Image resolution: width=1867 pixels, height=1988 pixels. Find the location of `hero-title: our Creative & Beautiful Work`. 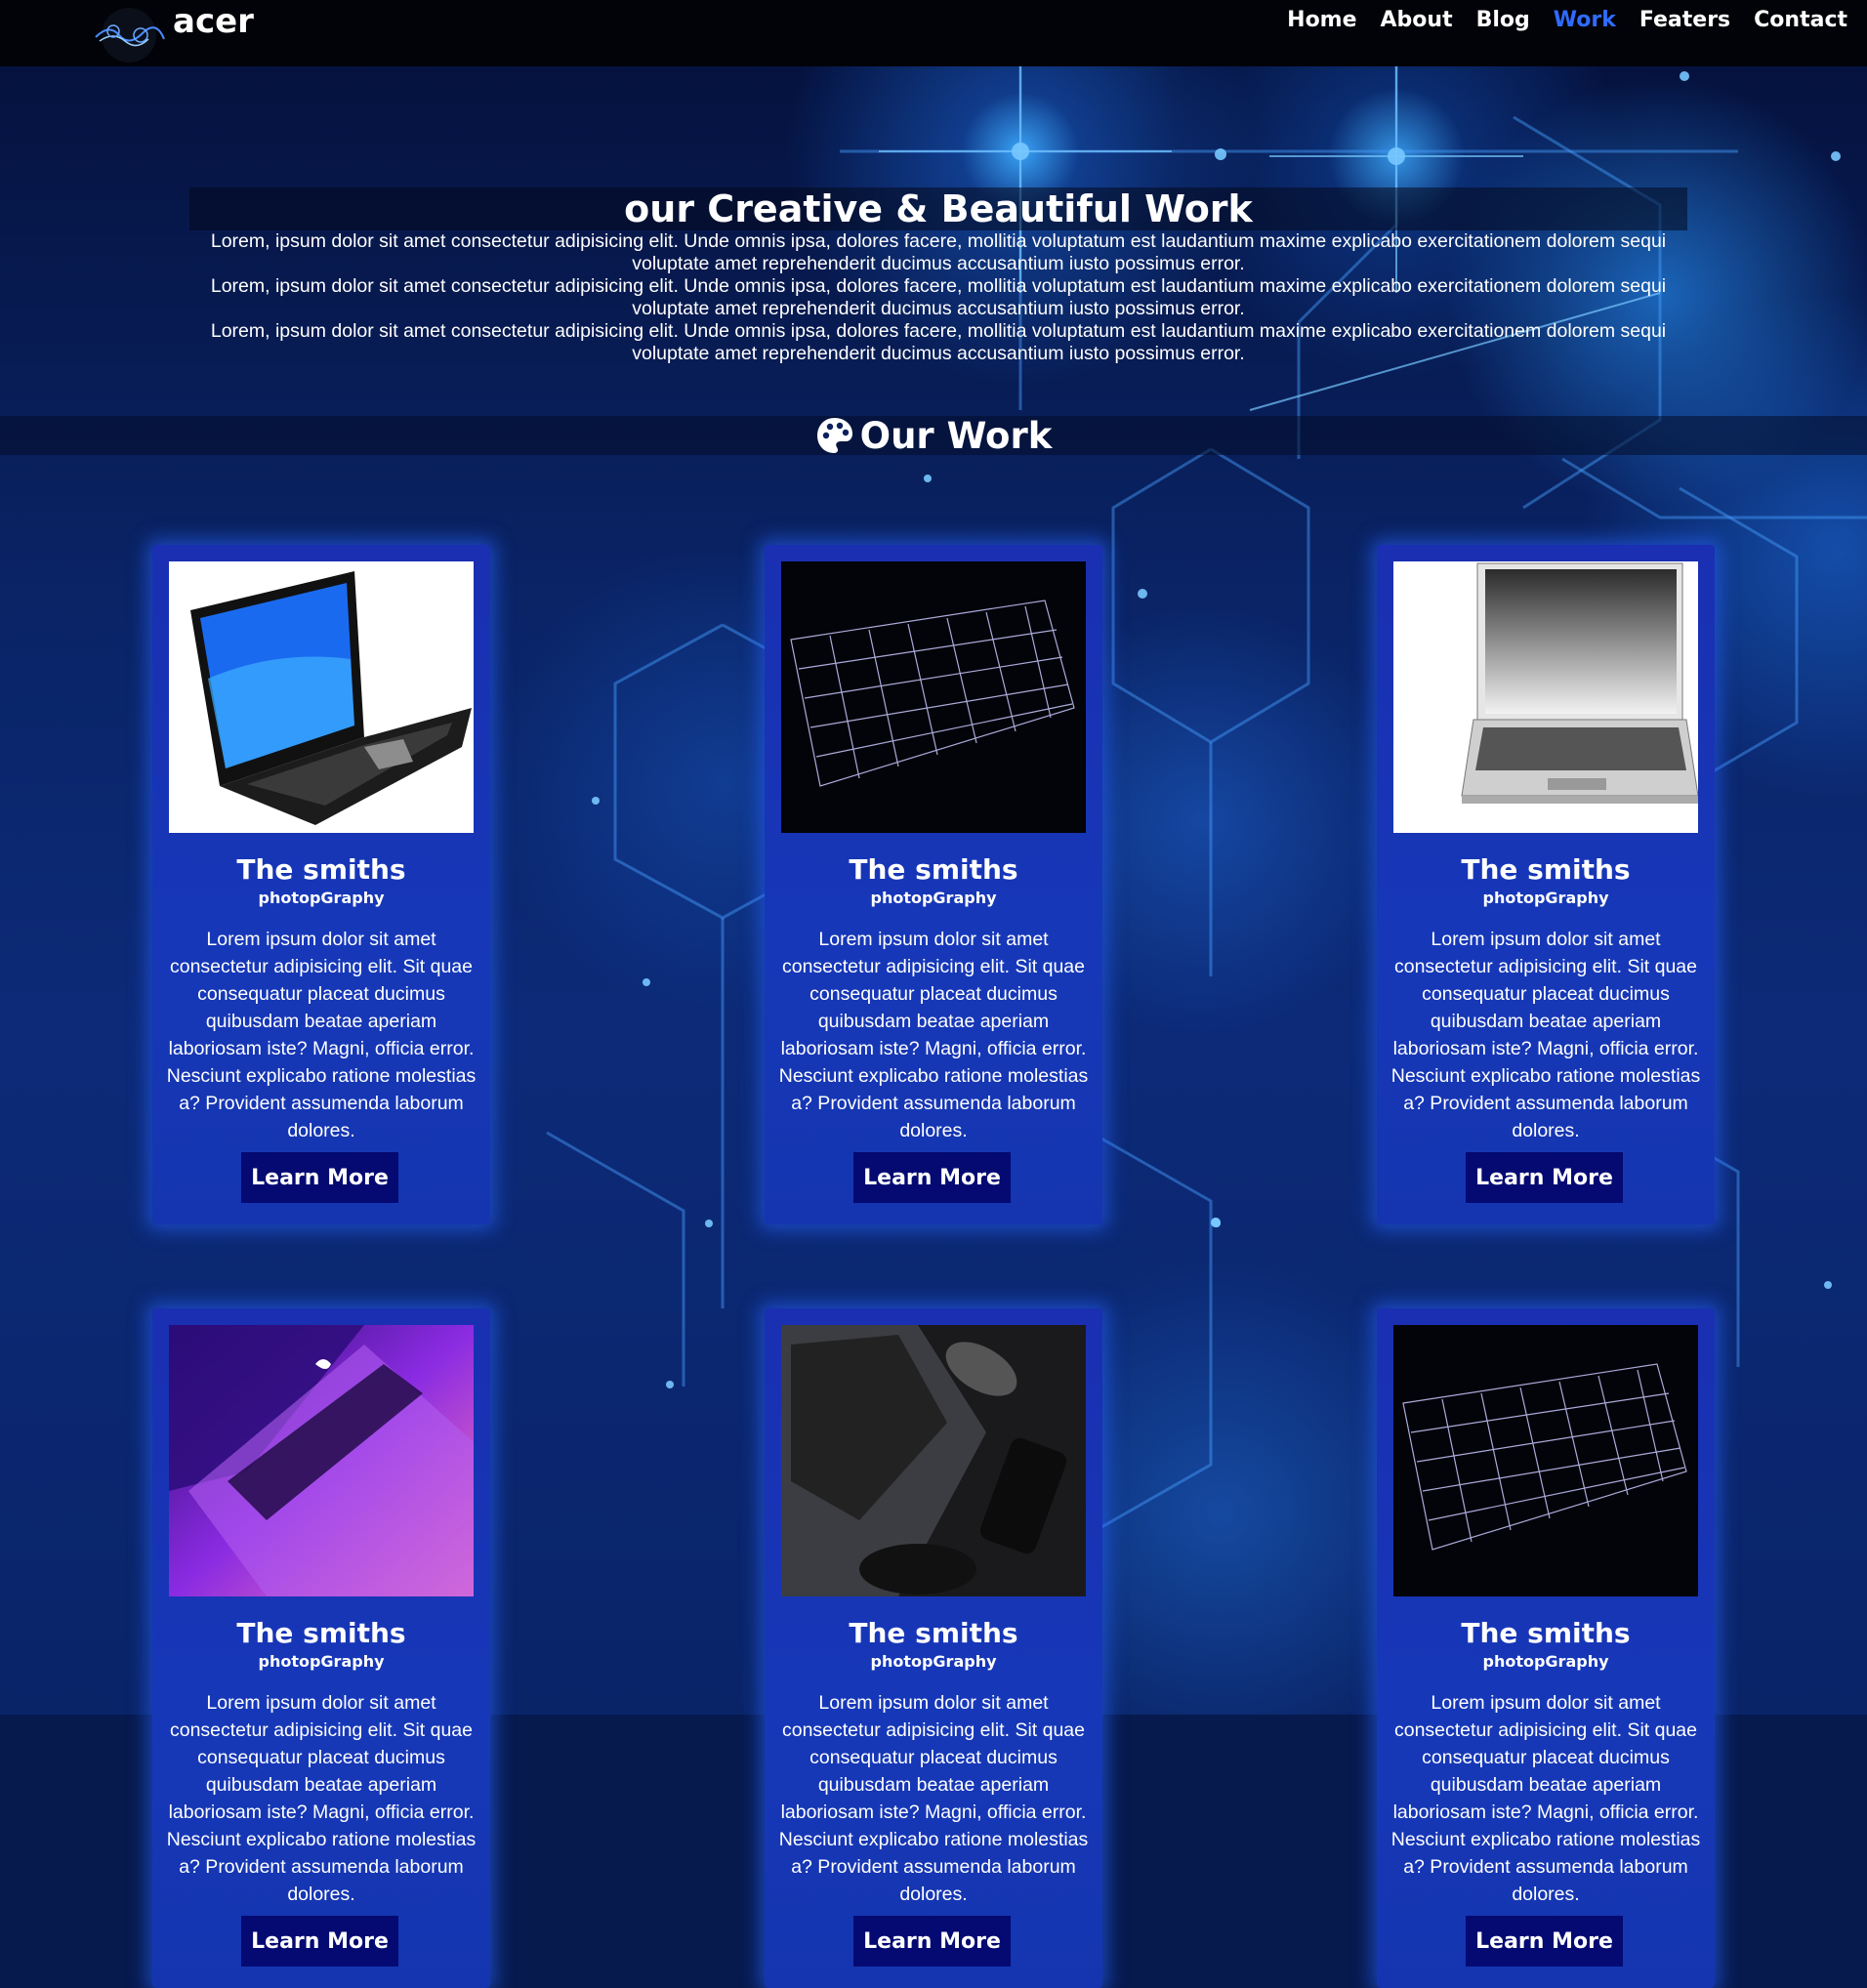

hero-title: our Creative & Beautiful Work is located at coordinates (938, 208).